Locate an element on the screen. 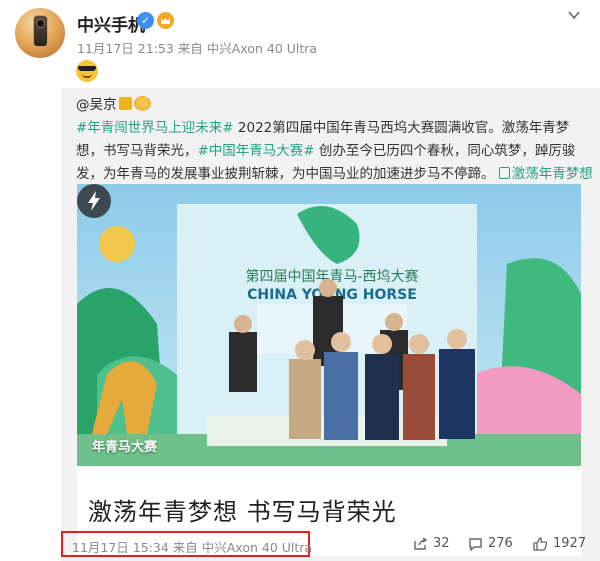 This screenshot has height=561, width=600. comment-button: 276 is located at coordinates (490, 543).